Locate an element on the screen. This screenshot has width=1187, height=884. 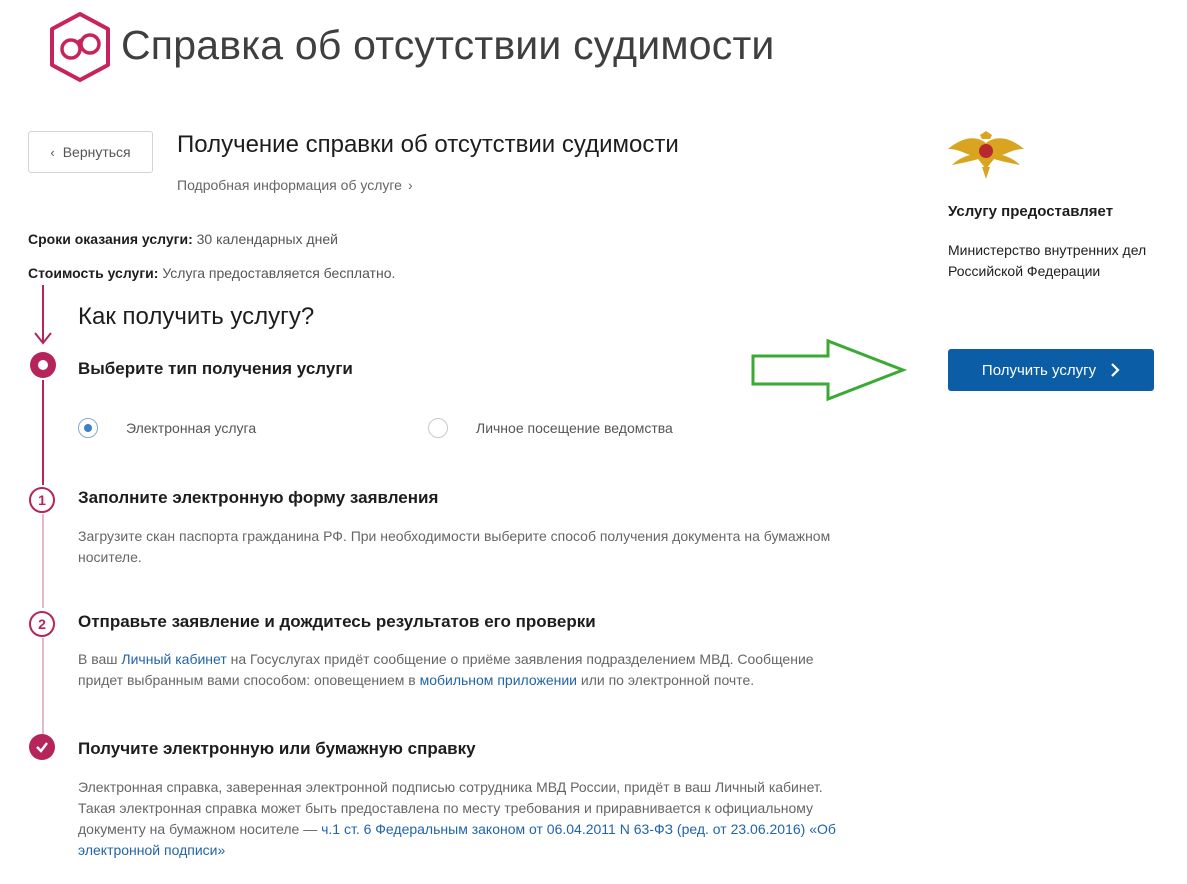
step-done-check-icon is located at coordinates (42, 747).